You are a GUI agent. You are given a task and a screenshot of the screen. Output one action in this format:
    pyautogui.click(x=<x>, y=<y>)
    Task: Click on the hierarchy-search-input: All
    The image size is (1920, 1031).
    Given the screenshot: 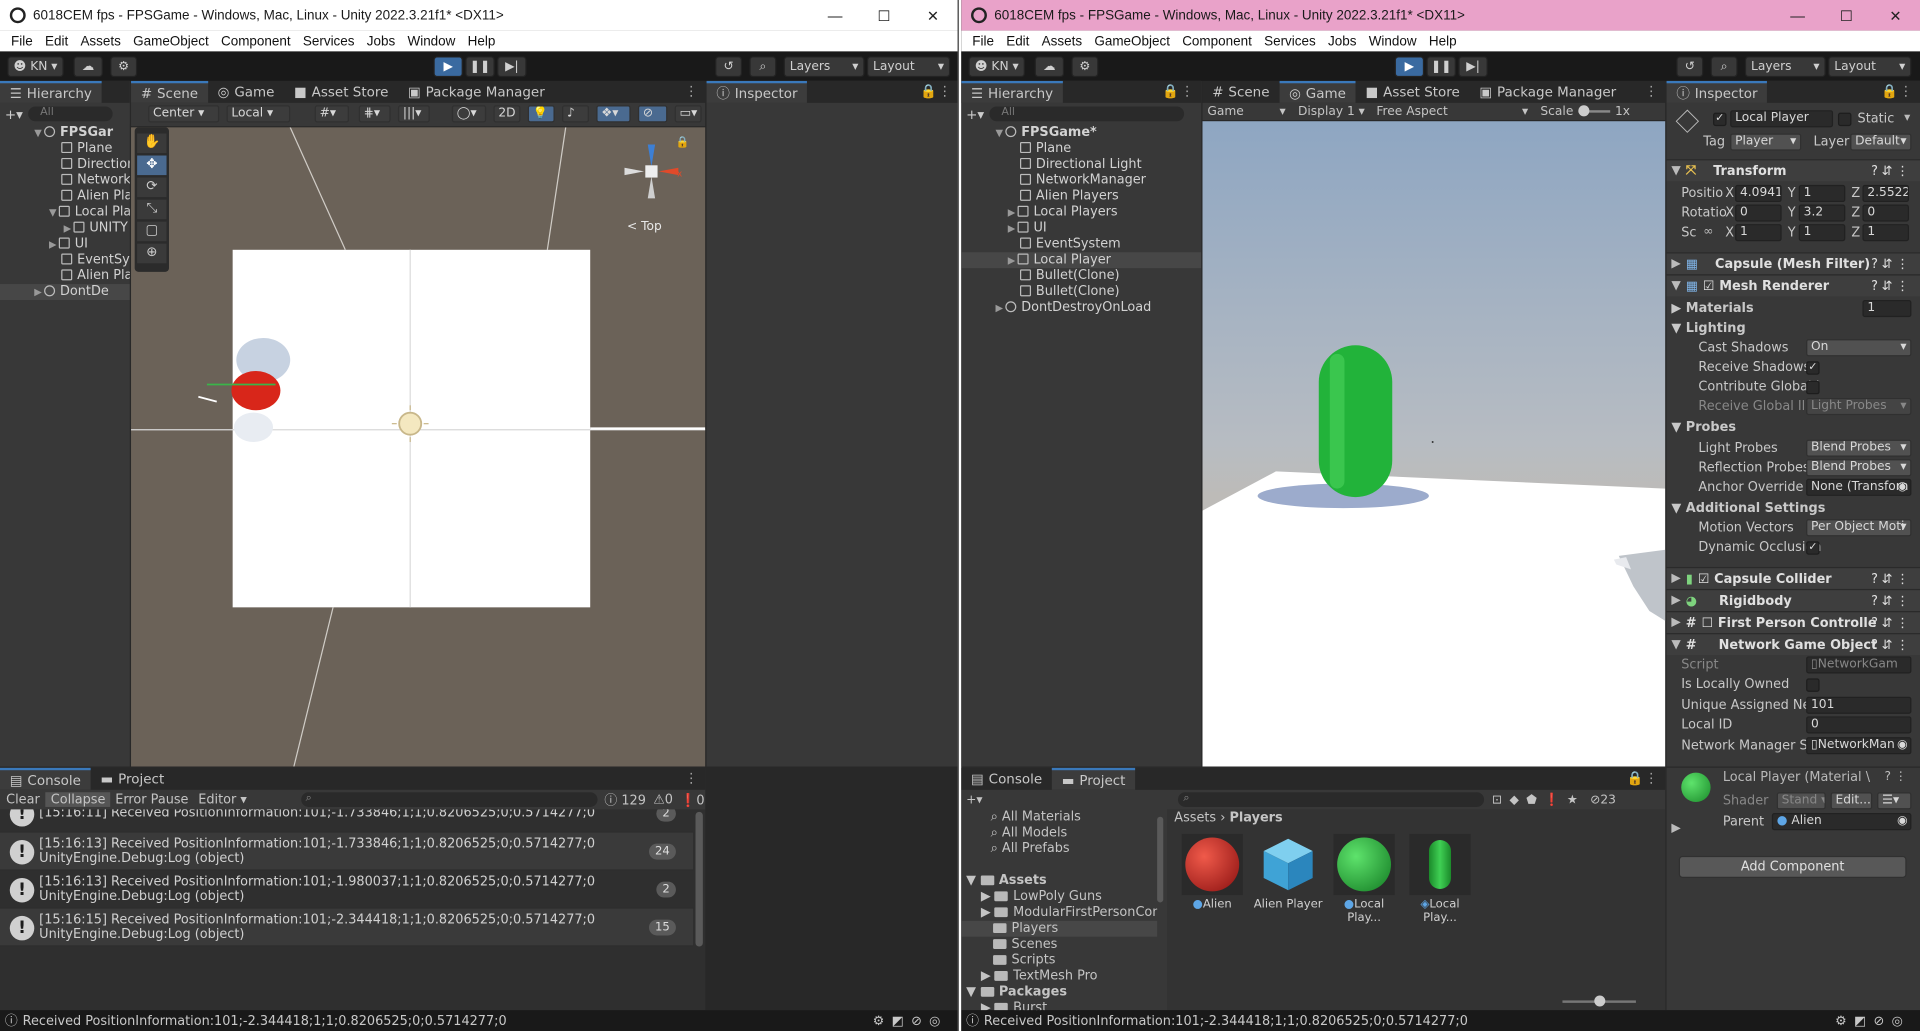 What is the action you would take?
    pyautogui.click(x=70, y=114)
    